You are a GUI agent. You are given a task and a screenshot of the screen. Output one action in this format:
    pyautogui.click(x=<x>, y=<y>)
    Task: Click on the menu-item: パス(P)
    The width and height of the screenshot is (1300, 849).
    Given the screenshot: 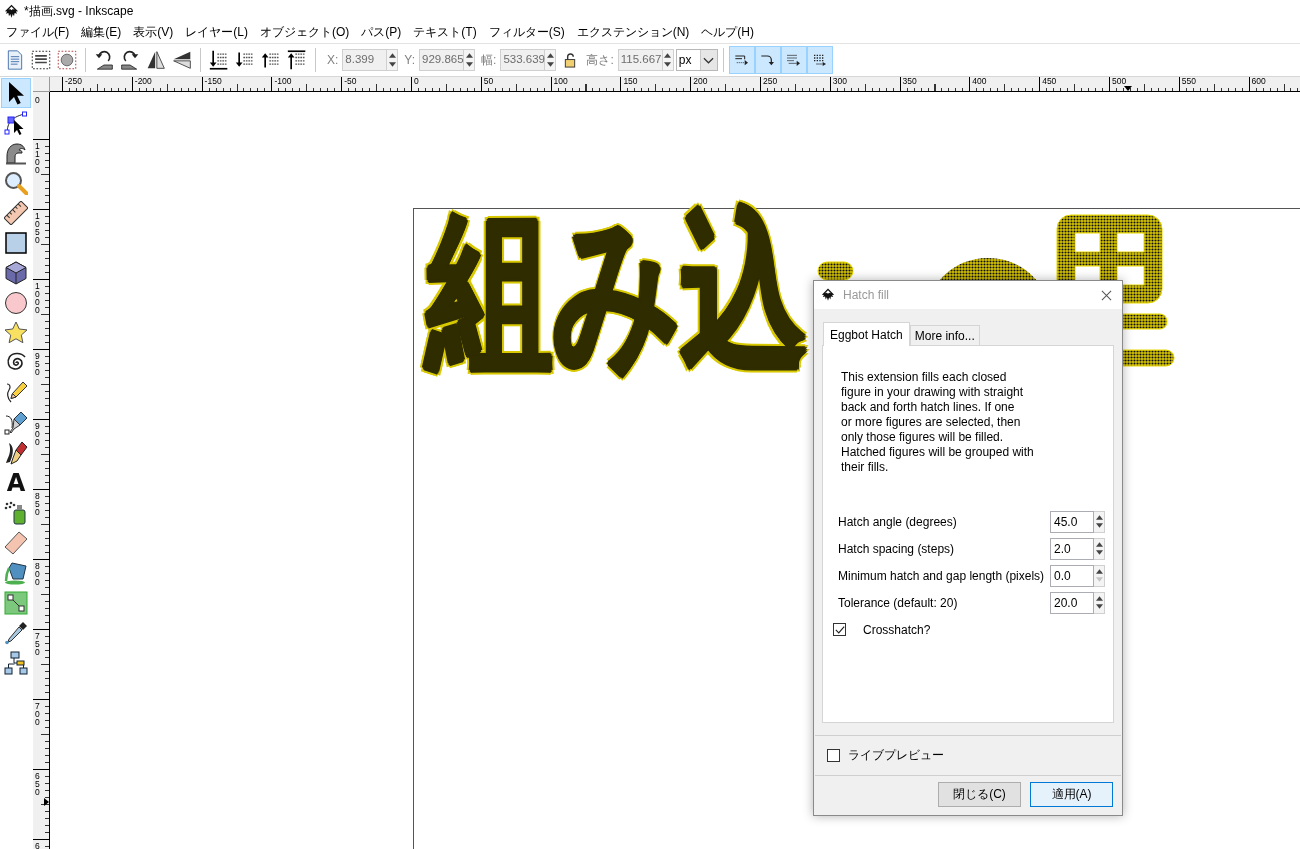 What is the action you would take?
    pyautogui.click(x=381, y=32)
    